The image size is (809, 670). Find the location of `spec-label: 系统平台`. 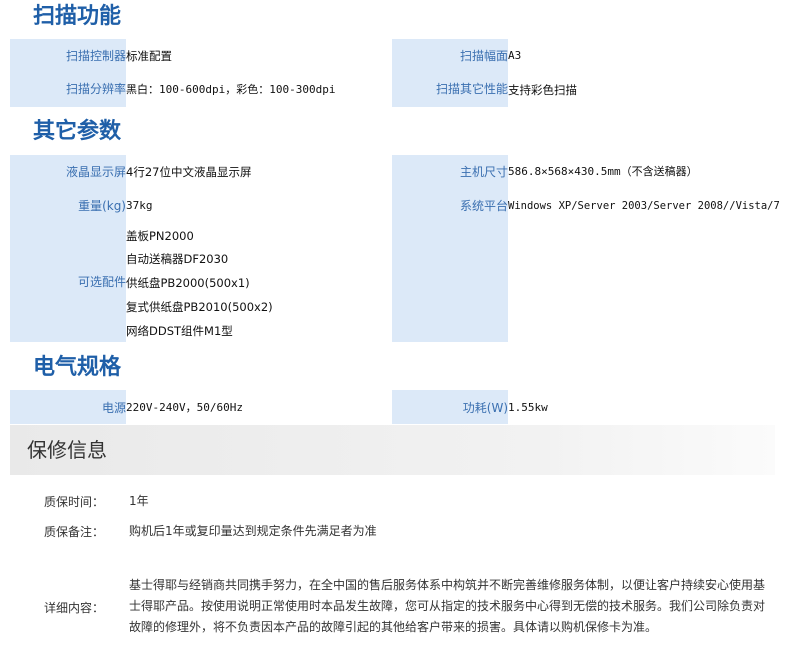

spec-label: 系统平台 is located at coordinates (483, 206).